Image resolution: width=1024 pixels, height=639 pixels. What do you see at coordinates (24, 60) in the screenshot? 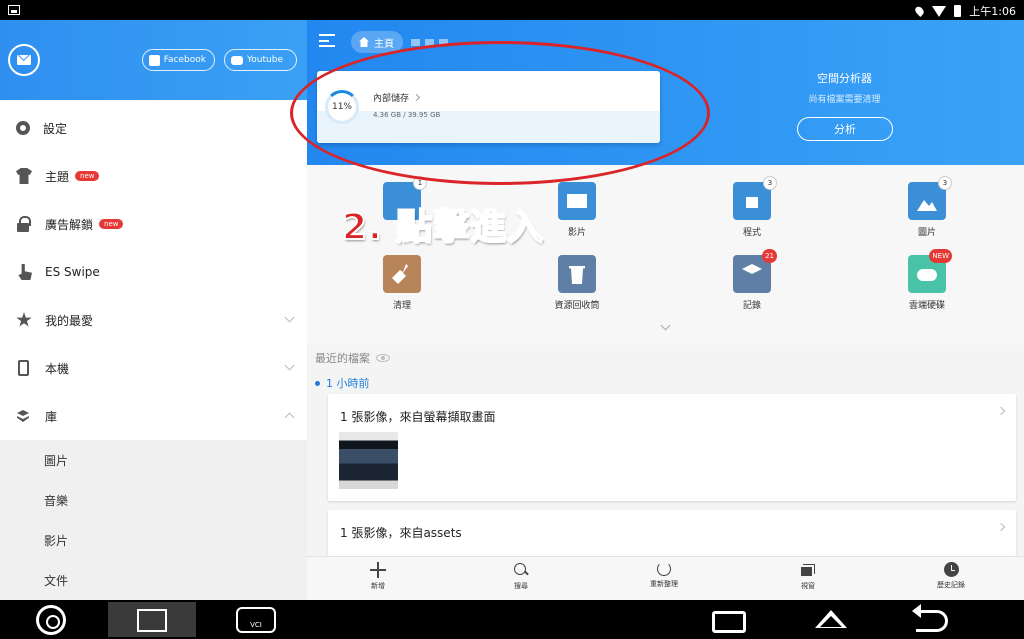
I see `mail-icon` at bounding box center [24, 60].